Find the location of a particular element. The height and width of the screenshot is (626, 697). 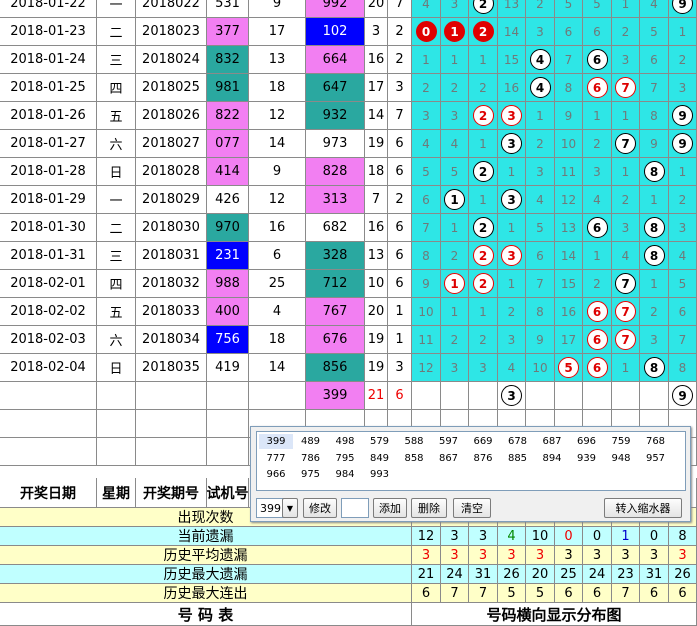

shrink-button: 转入缩水器 is located at coordinates (643, 508).